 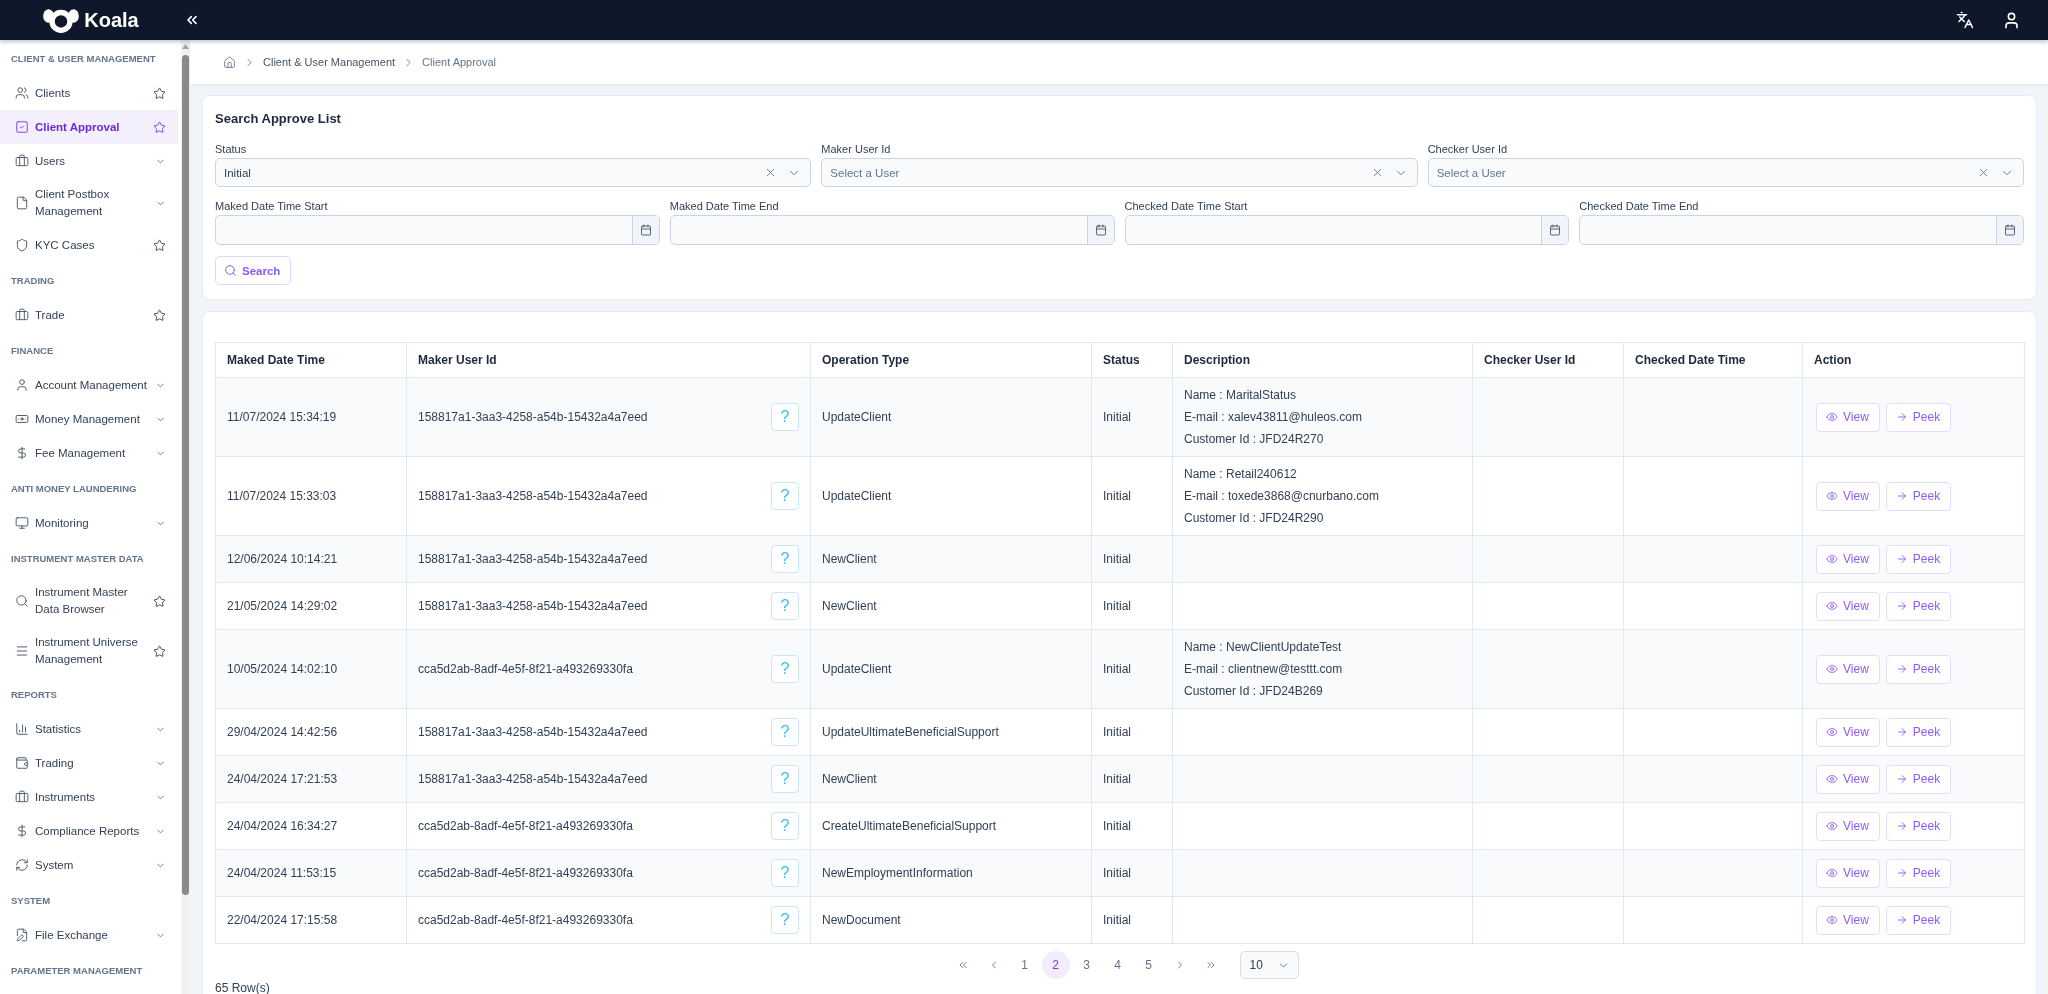 What do you see at coordinates (22, 245) in the screenshot?
I see `shield-icon` at bounding box center [22, 245].